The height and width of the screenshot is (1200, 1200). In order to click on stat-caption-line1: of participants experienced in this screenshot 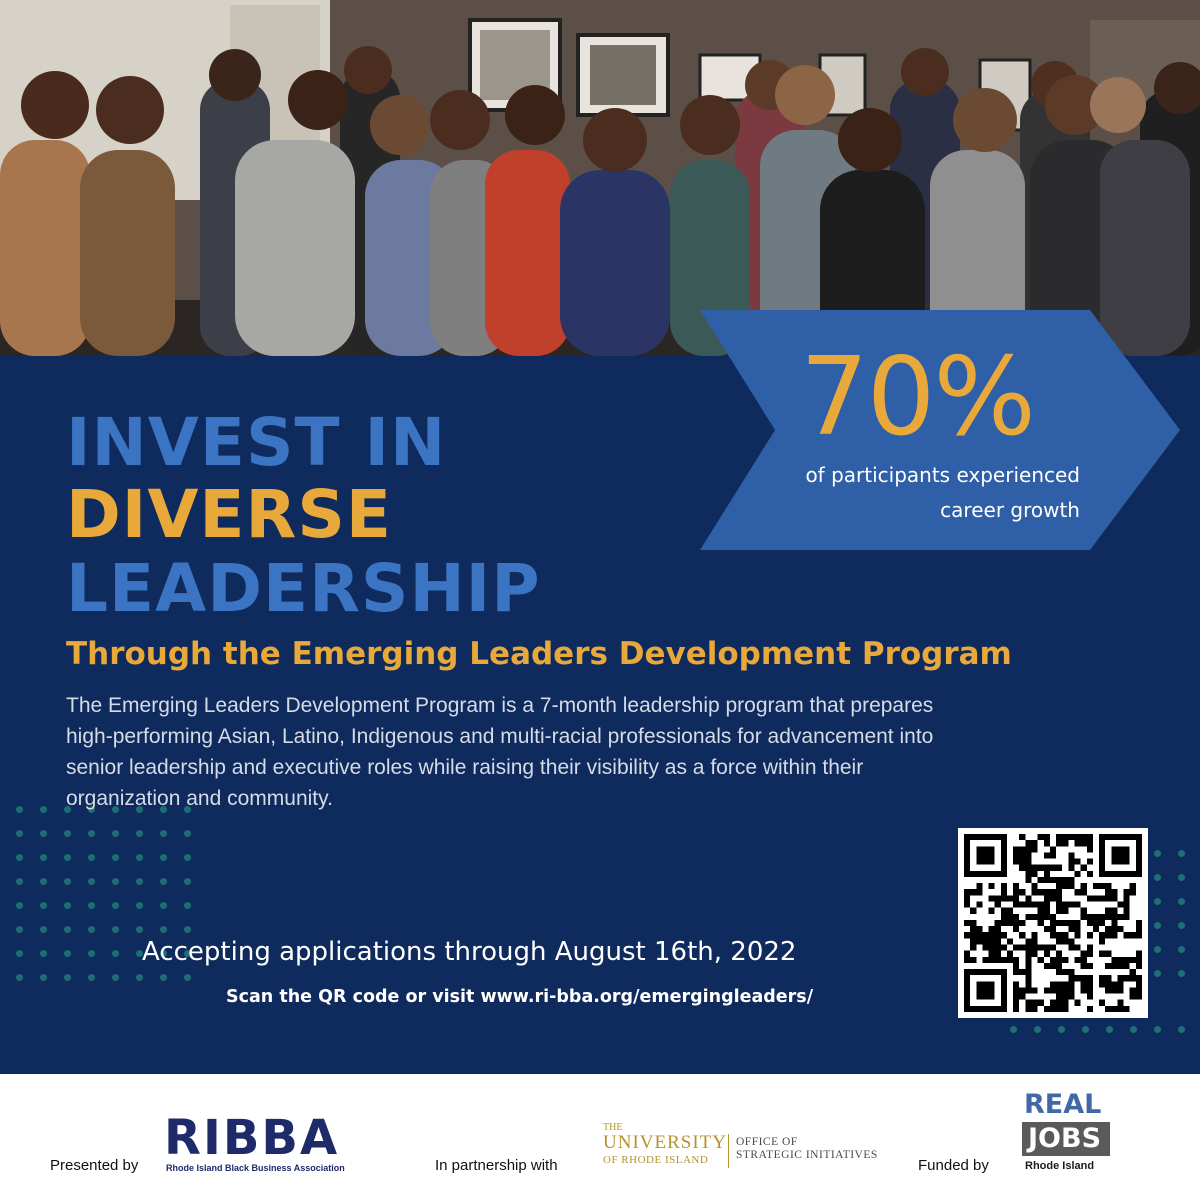, I will do `click(942, 475)`.